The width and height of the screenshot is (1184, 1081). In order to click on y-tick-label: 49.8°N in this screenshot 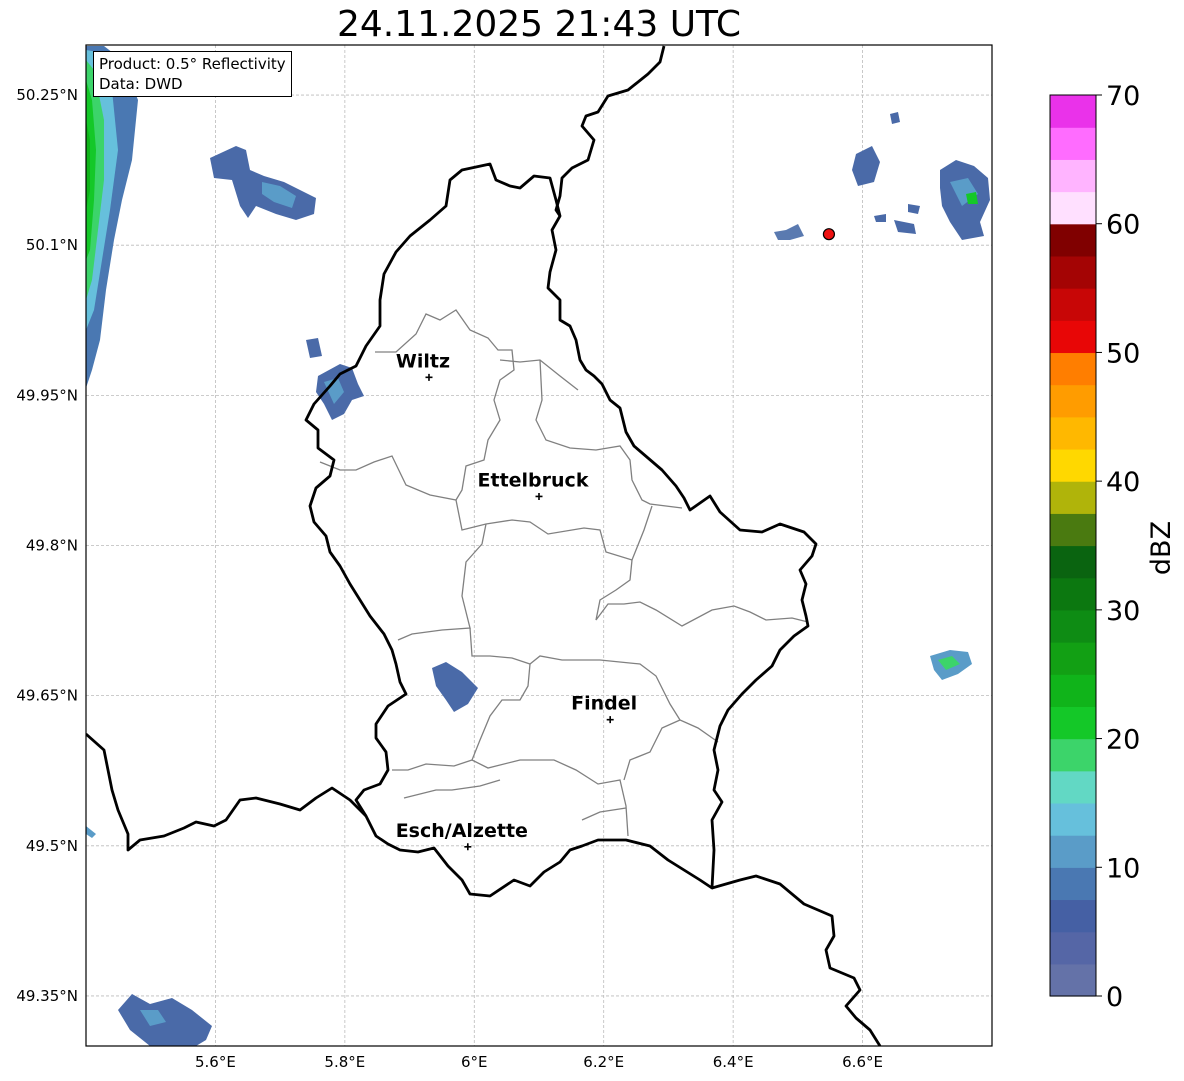, I will do `click(52, 546)`.